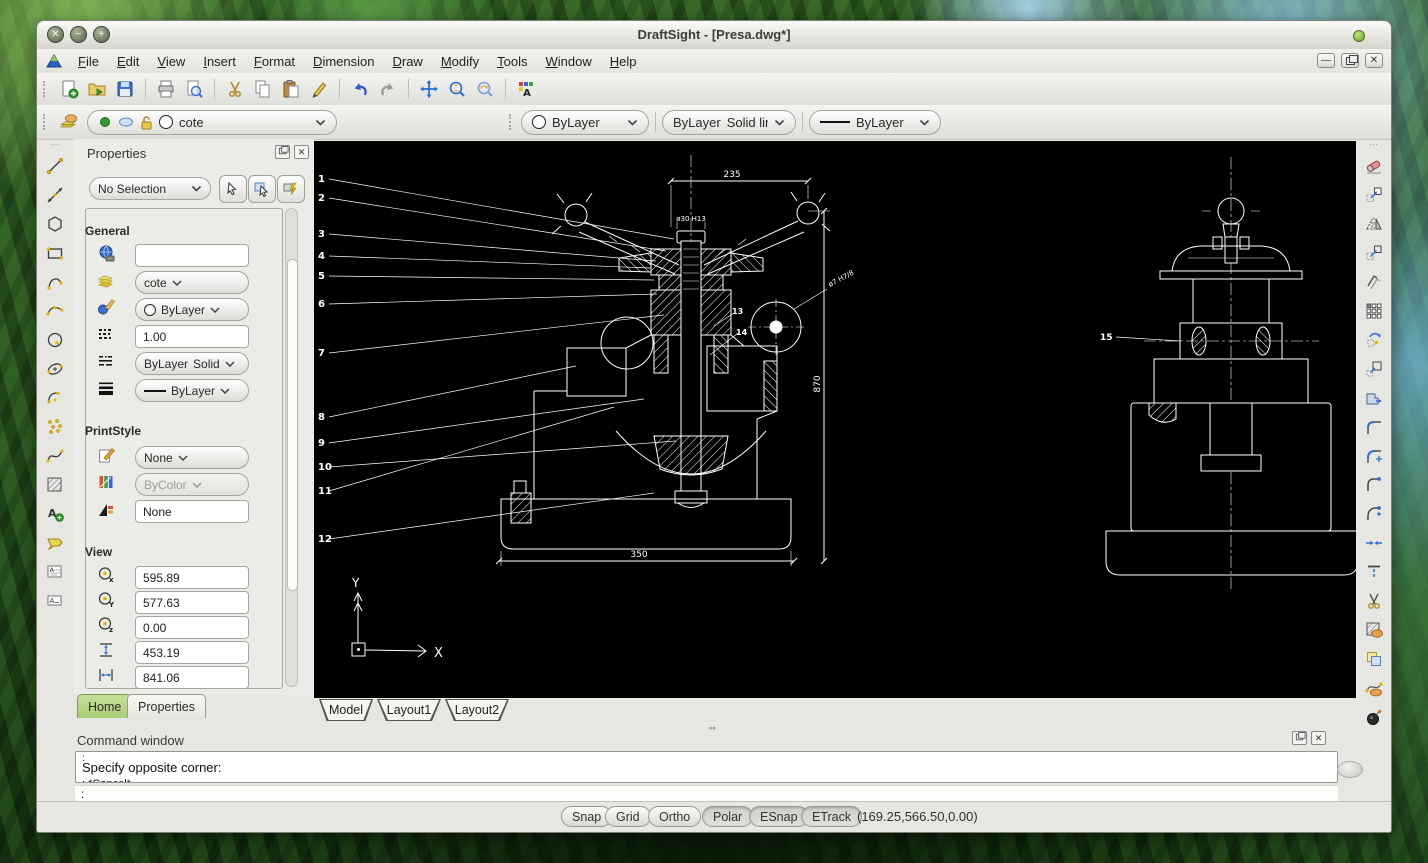 The image size is (1428, 863). I want to click on print-preview-button, so click(194, 89).